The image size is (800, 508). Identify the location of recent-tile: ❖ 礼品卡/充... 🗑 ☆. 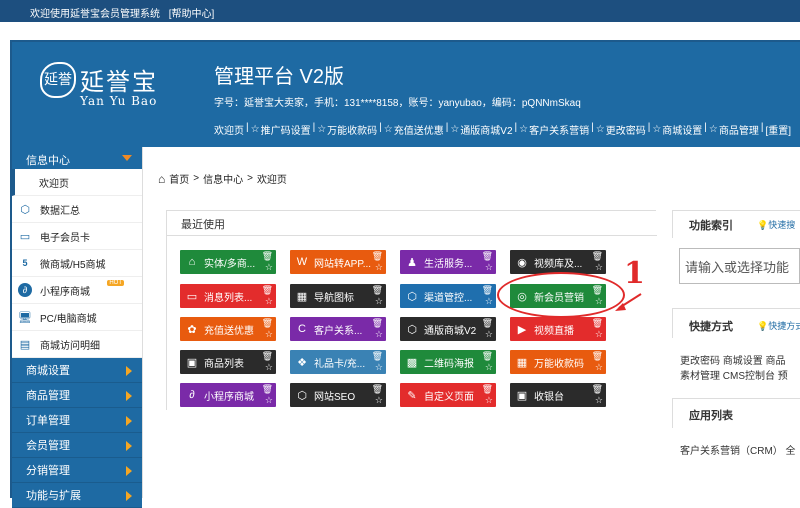
(338, 362).